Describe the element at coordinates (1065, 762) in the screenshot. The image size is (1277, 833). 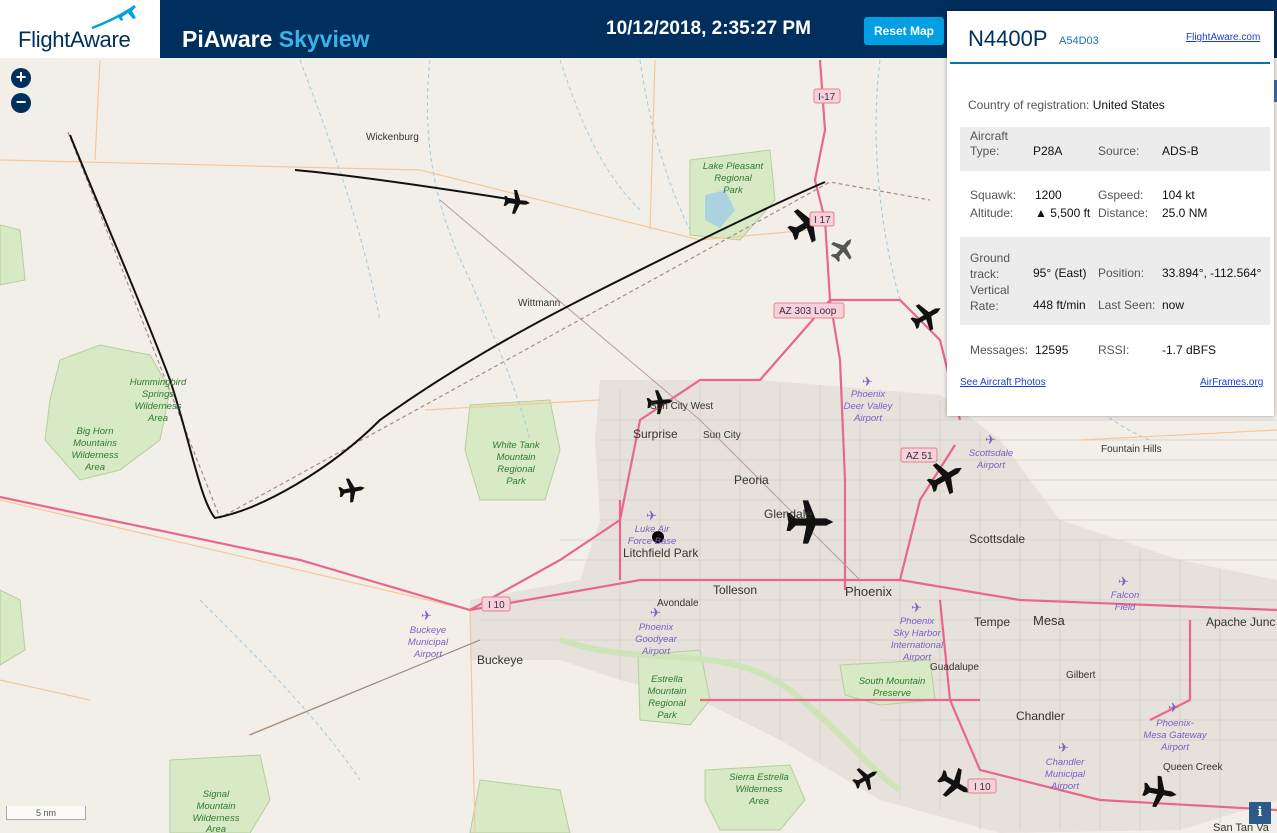
I see `airport-chandler-1: Chandler` at that location.